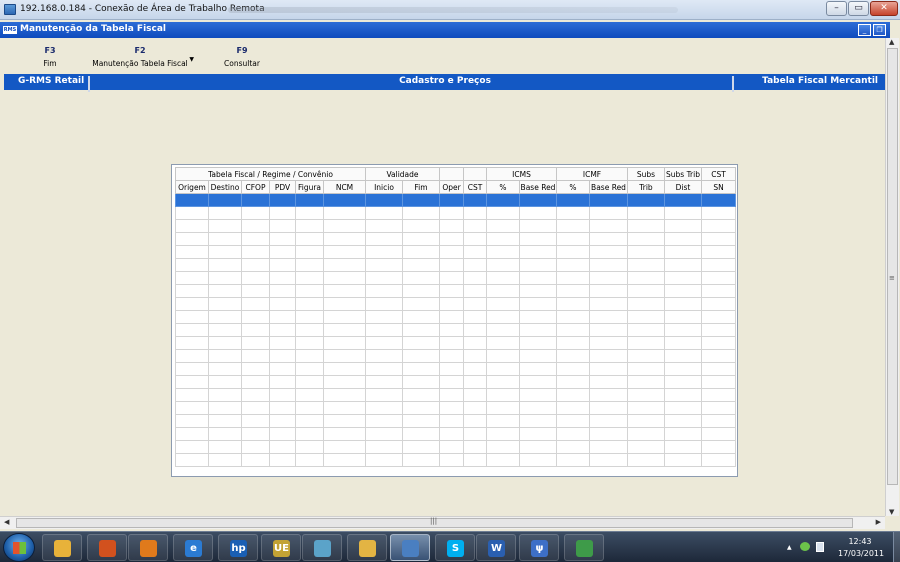 The height and width of the screenshot is (562, 900). What do you see at coordinates (148, 547) in the screenshot?
I see `taskbar-button-media-player` at bounding box center [148, 547].